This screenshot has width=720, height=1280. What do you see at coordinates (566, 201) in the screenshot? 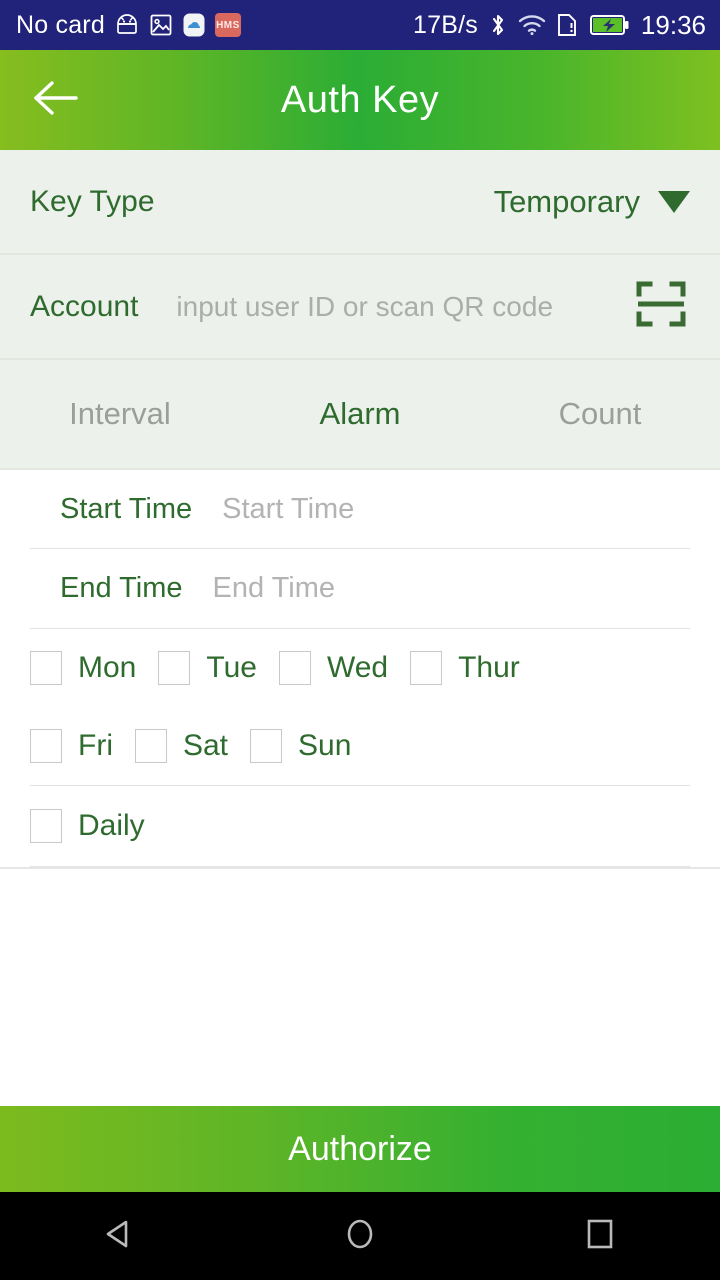
I see `key-type-value: Temporary` at bounding box center [566, 201].